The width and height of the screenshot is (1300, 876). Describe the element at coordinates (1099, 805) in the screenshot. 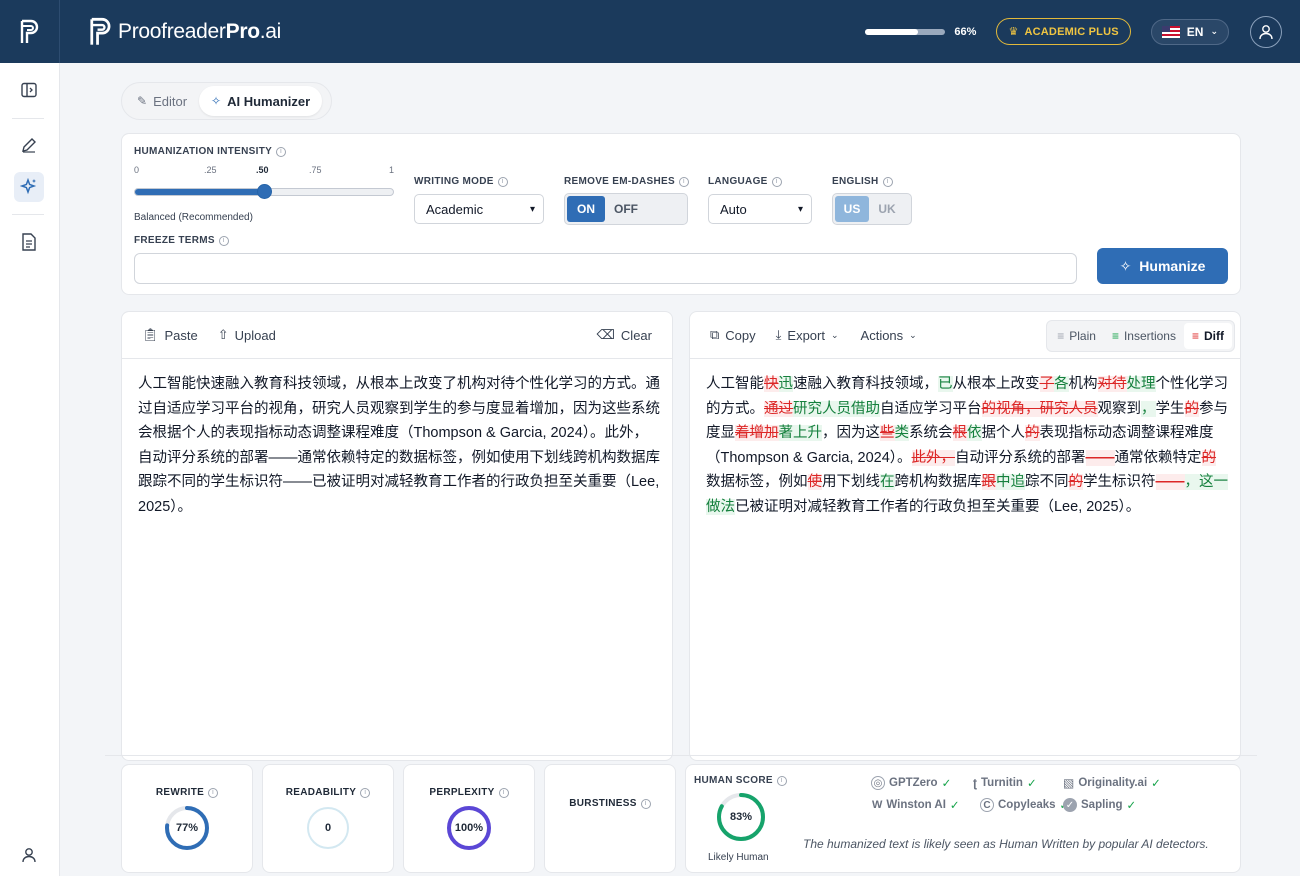

I see `detector-sapling: ✓ Sapling ✓` at that location.